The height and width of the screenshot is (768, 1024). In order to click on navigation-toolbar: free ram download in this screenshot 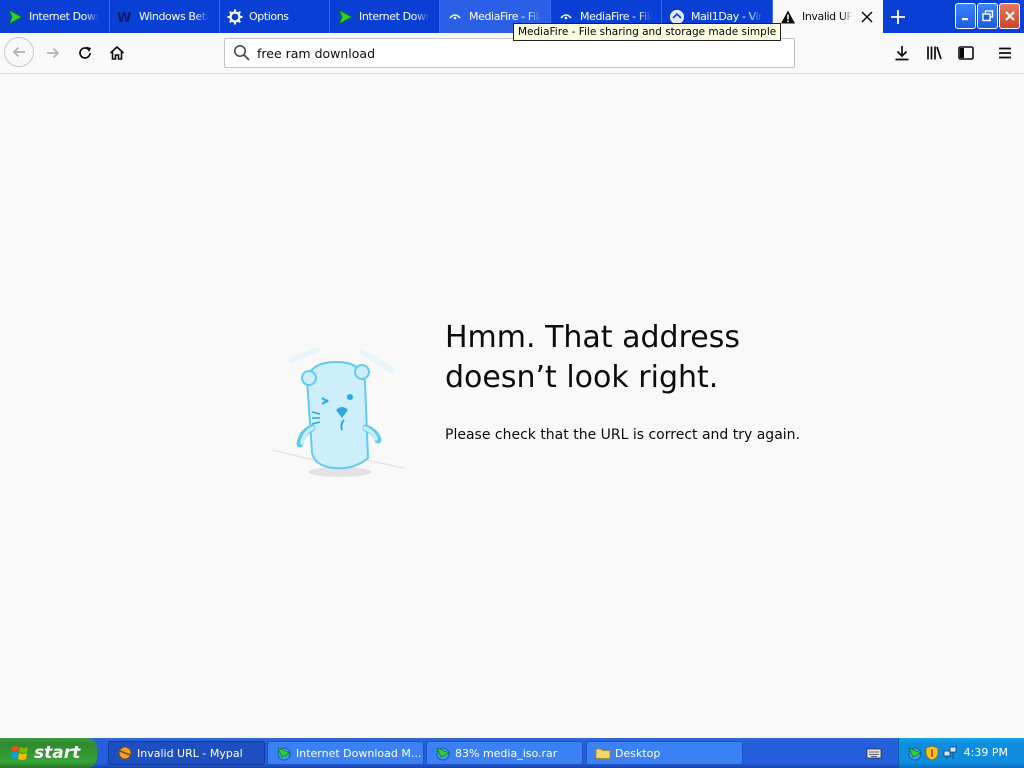, I will do `click(512, 53)`.